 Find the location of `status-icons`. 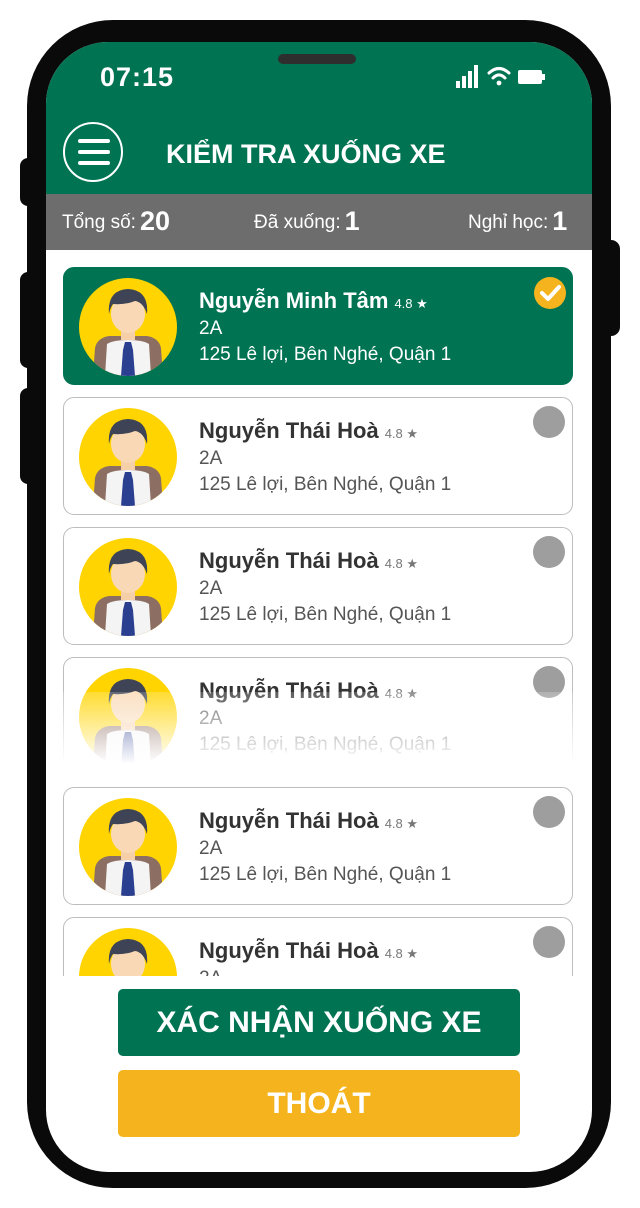

status-icons is located at coordinates (500, 76).